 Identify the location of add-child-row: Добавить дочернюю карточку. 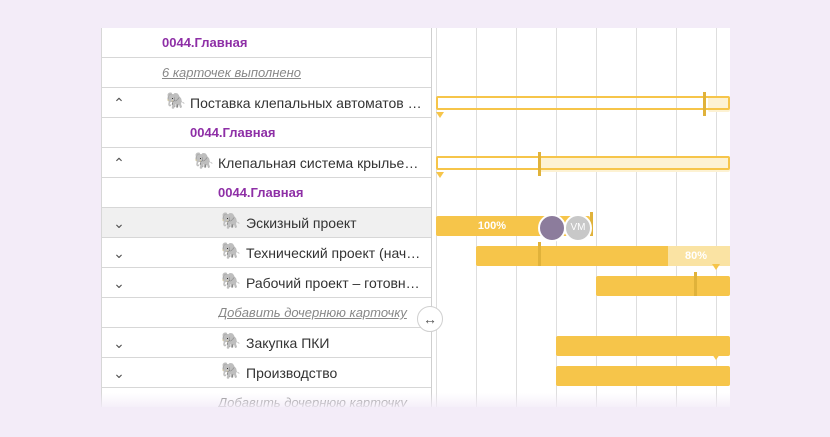
(267, 313).